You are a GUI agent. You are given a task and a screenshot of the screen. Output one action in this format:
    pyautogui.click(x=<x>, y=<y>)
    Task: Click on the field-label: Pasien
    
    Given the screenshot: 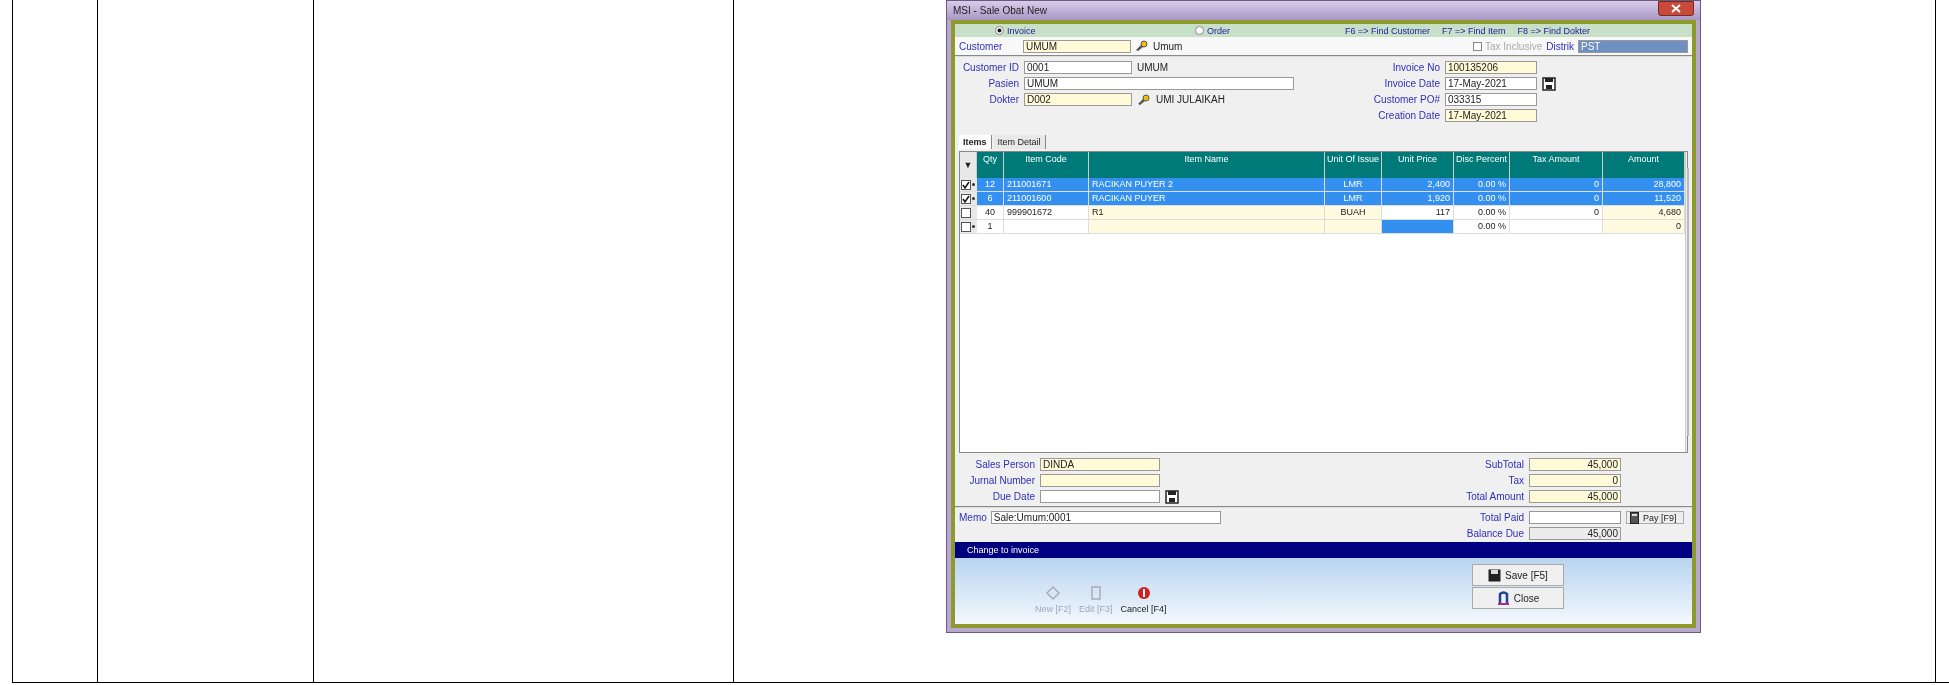 What is the action you would take?
    pyautogui.click(x=1003, y=83)
    